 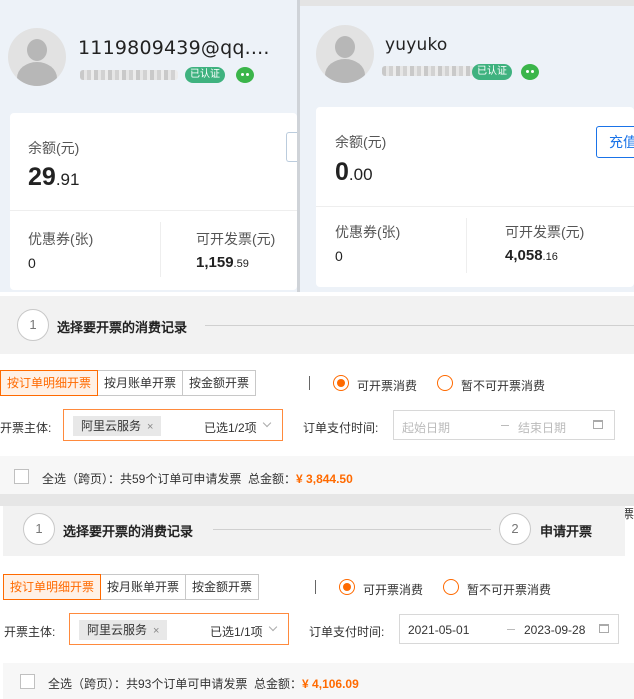 I want to click on entity-count: 已选1/1项, so click(x=236, y=632).